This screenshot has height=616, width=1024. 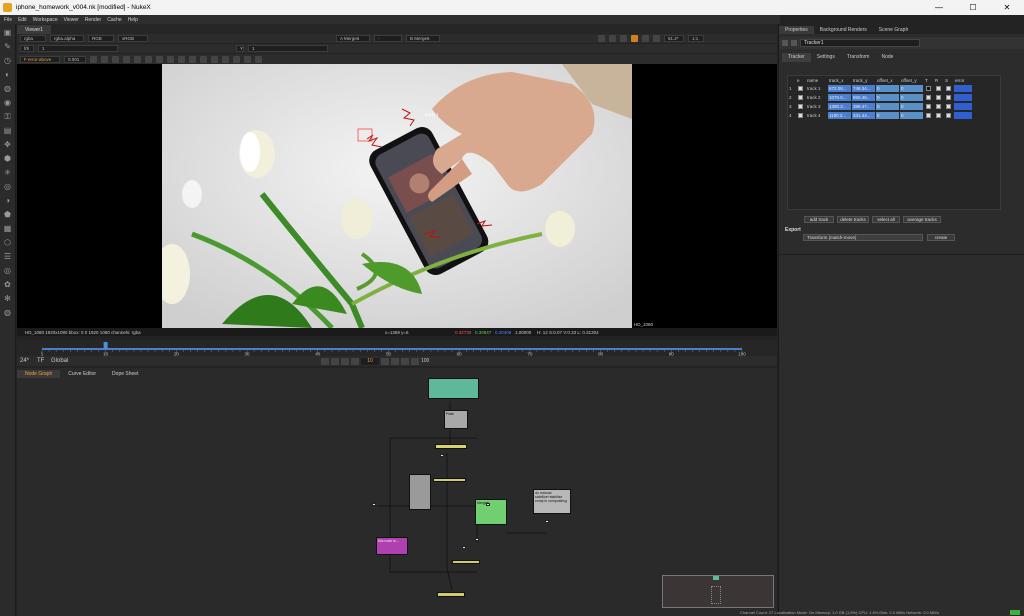 What do you see at coordinates (656, 38) in the screenshot?
I see `update-icon` at bounding box center [656, 38].